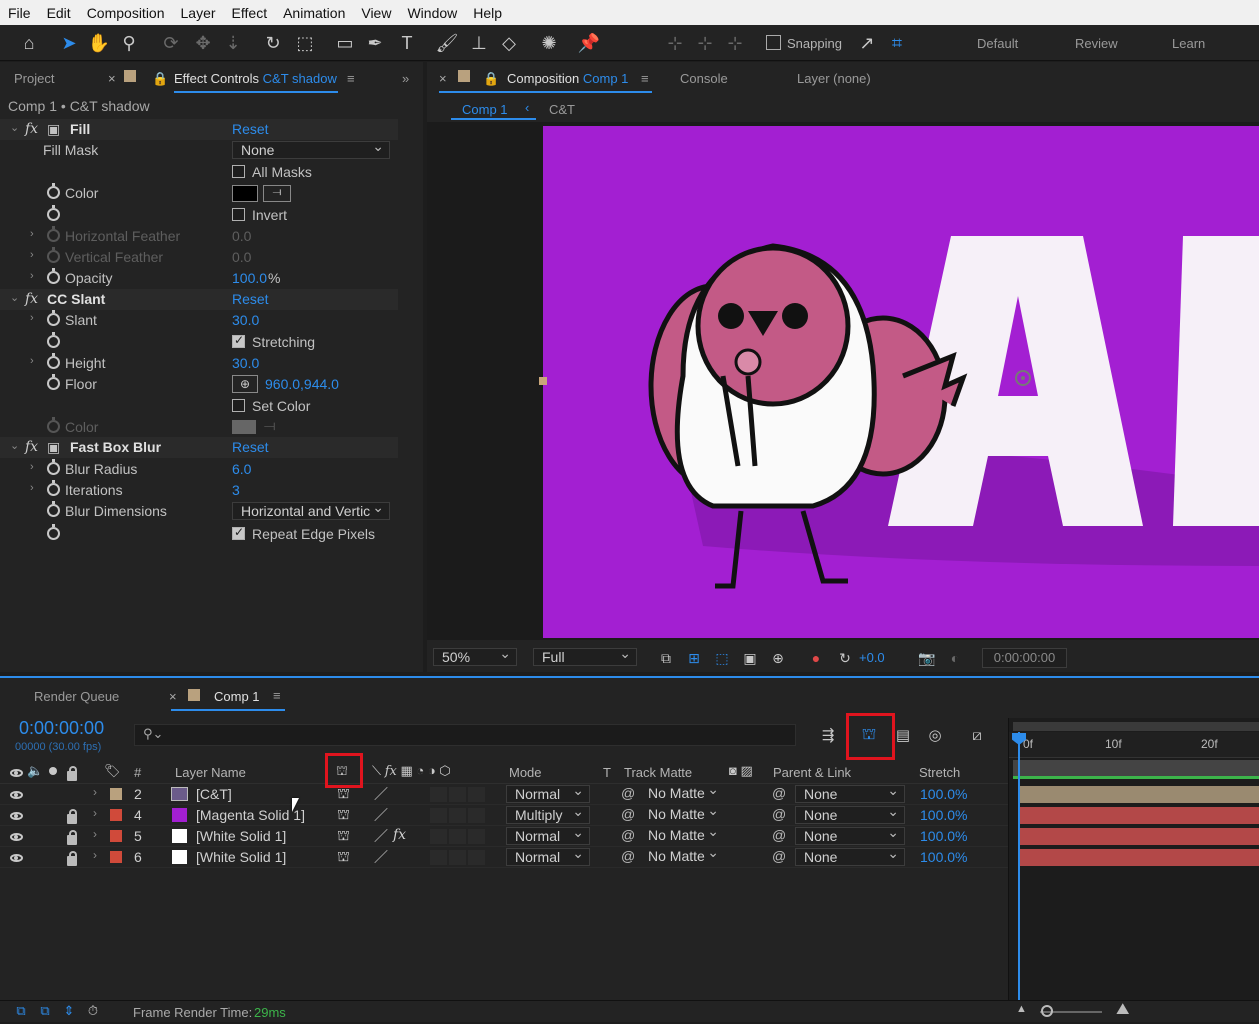  Describe the element at coordinates (479, 43) in the screenshot. I see `clone-stamp-tool-icon: ⊥` at that location.